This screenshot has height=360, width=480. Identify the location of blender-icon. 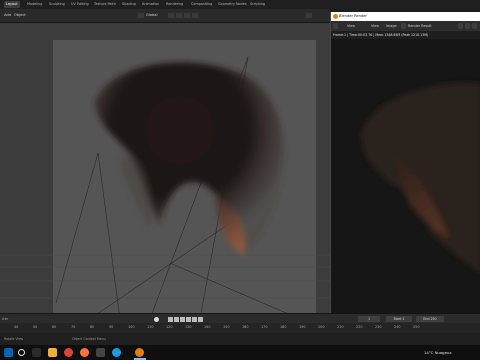
(139, 352).